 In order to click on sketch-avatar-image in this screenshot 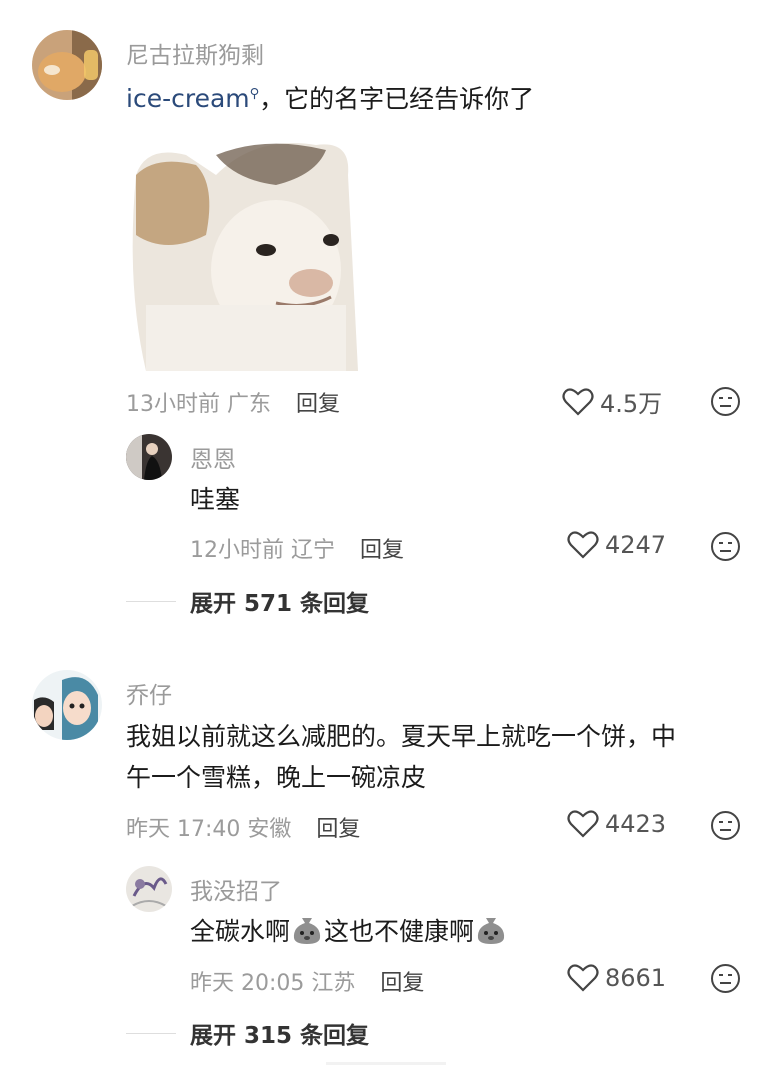, I will do `click(149, 889)`.